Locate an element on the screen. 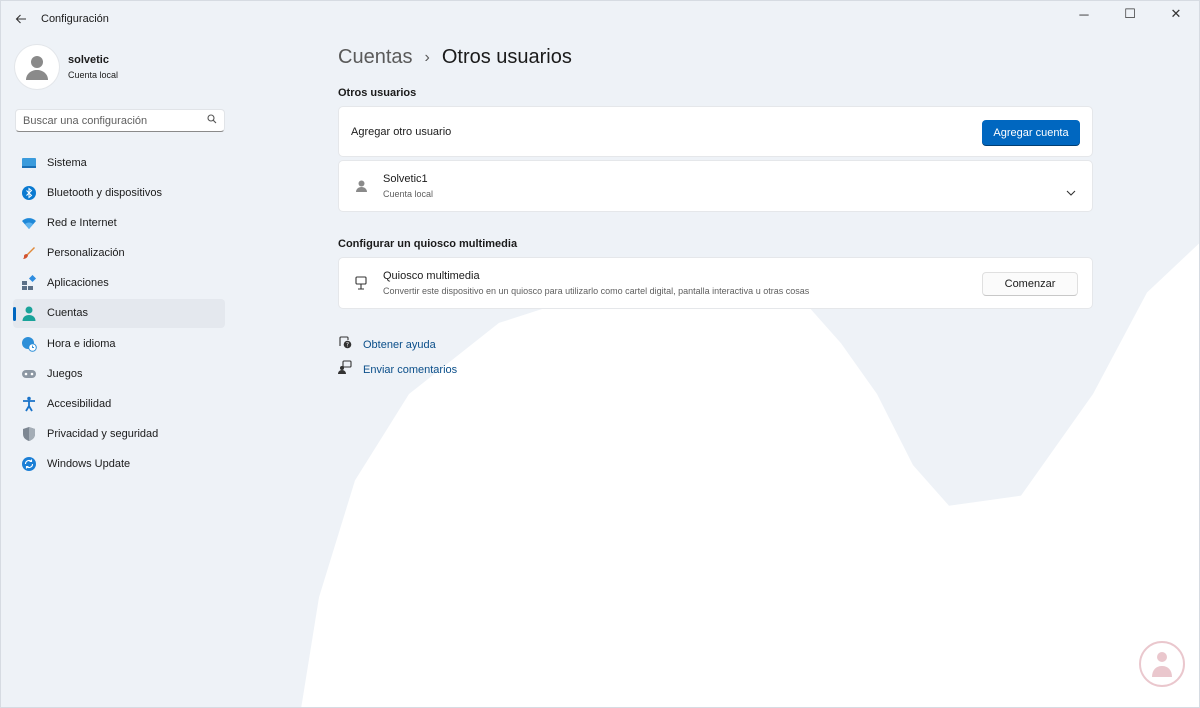 The height and width of the screenshot is (708, 1200). arrow-left-icon is located at coordinates (20, 19).